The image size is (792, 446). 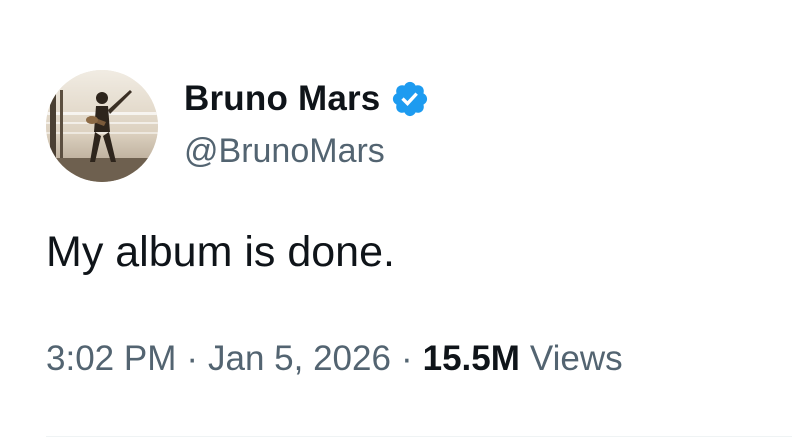 What do you see at coordinates (220, 252) in the screenshot?
I see `tweet-text: My album is done.` at bounding box center [220, 252].